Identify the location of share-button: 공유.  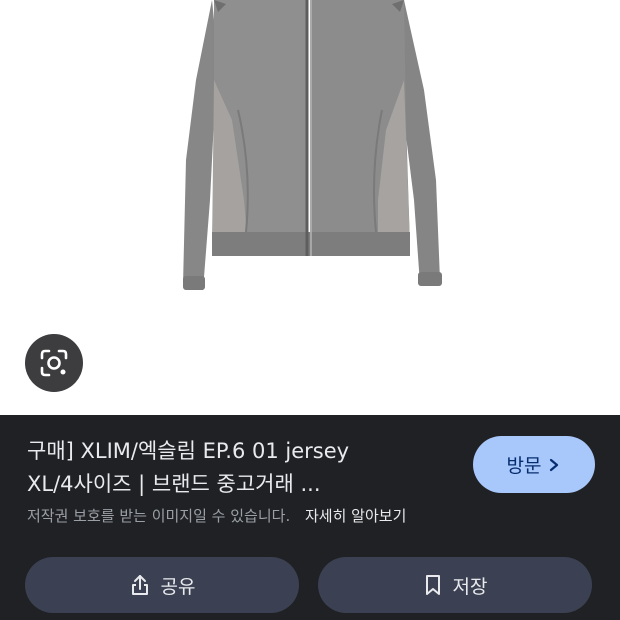
(162, 585).